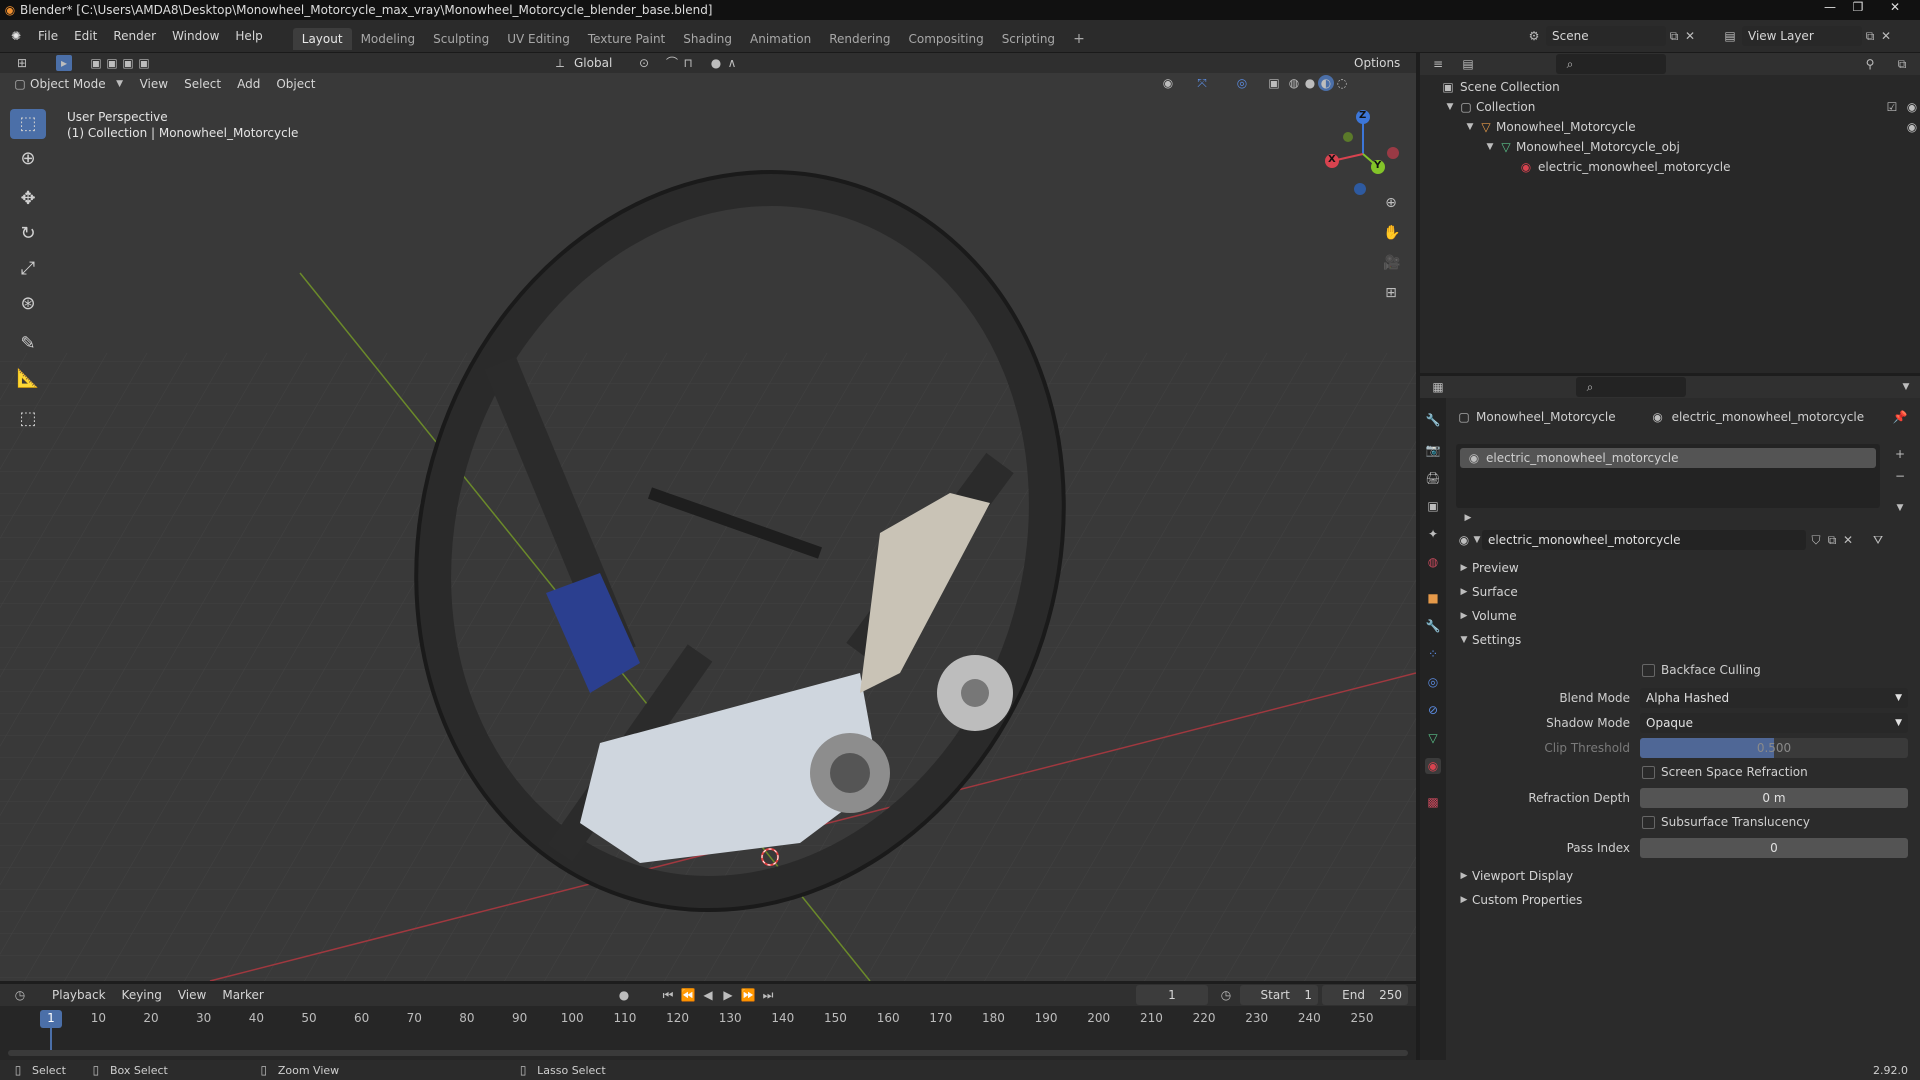  I want to click on measure-tool: 📐, so click(28, 379).